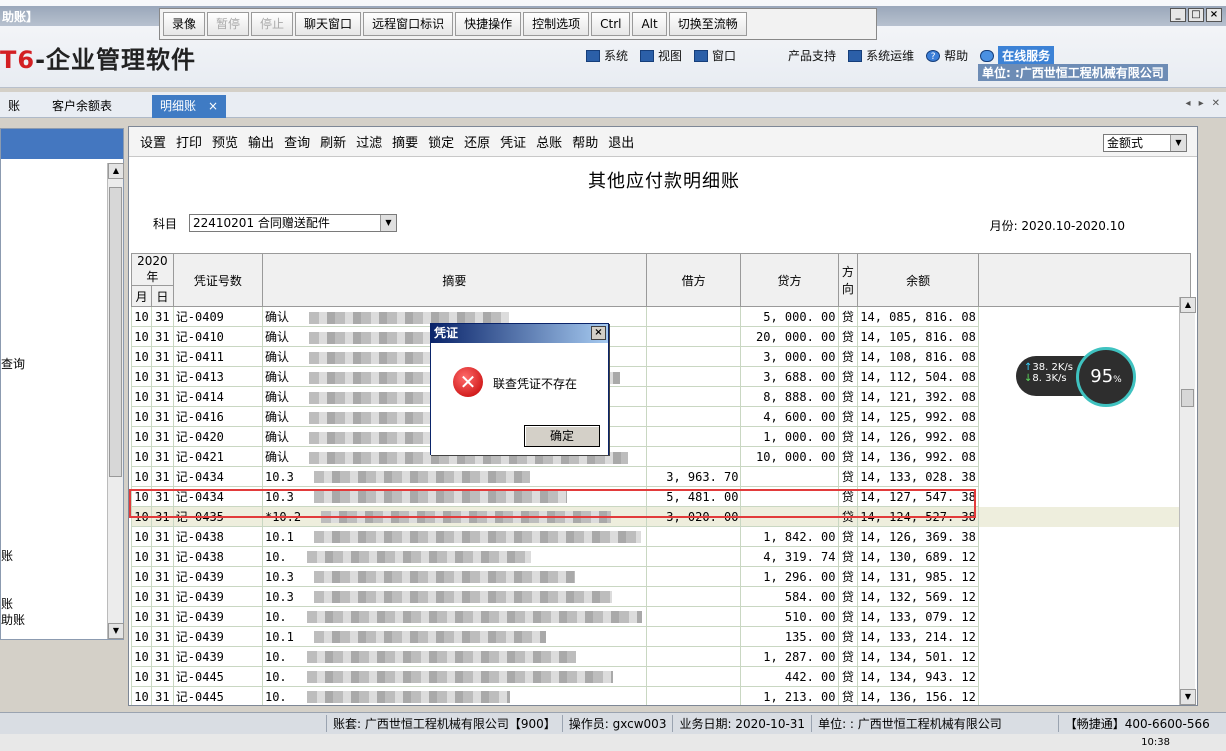  I want to click on tab-customer-balance: 客户余额表, so click(82, 106).